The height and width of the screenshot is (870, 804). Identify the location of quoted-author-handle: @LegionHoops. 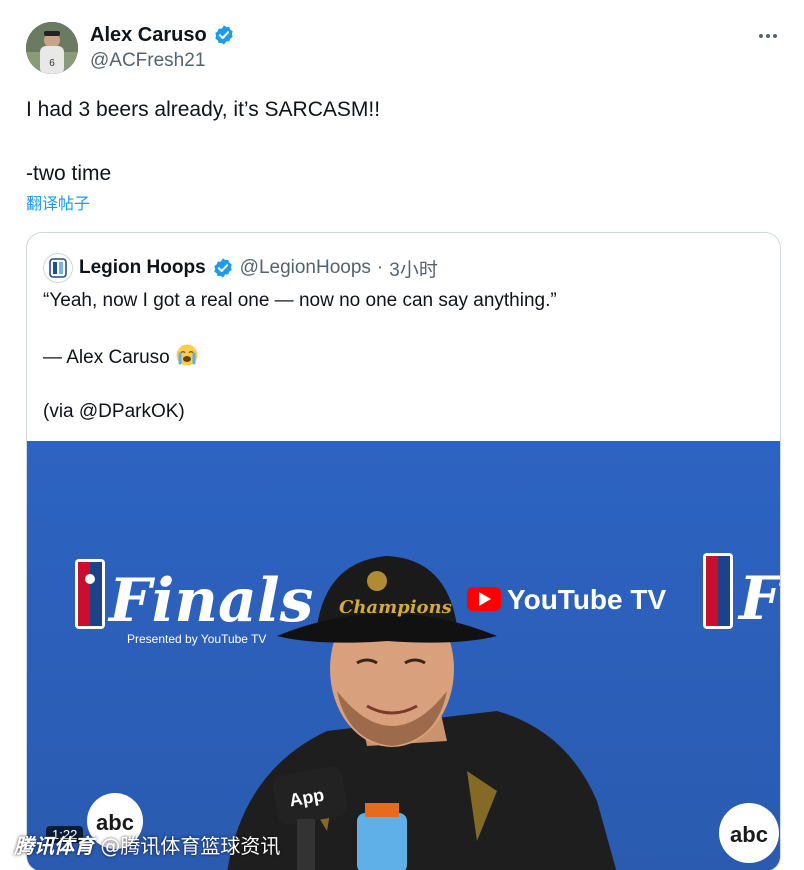
(305, 268).